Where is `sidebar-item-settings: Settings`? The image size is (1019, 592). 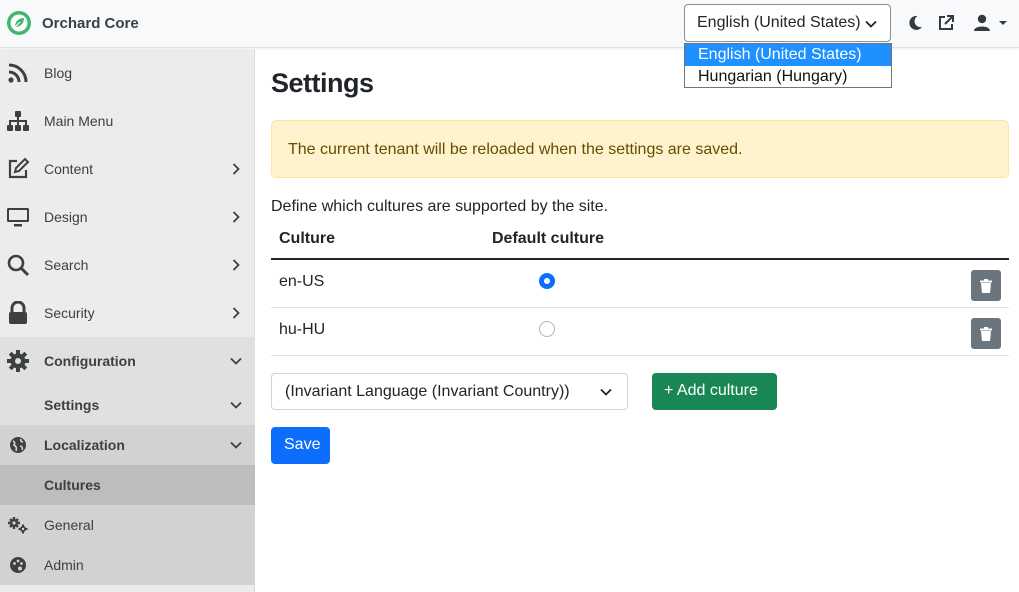 sidebar-item-settings: Settings is located at coordinates (127, 405).